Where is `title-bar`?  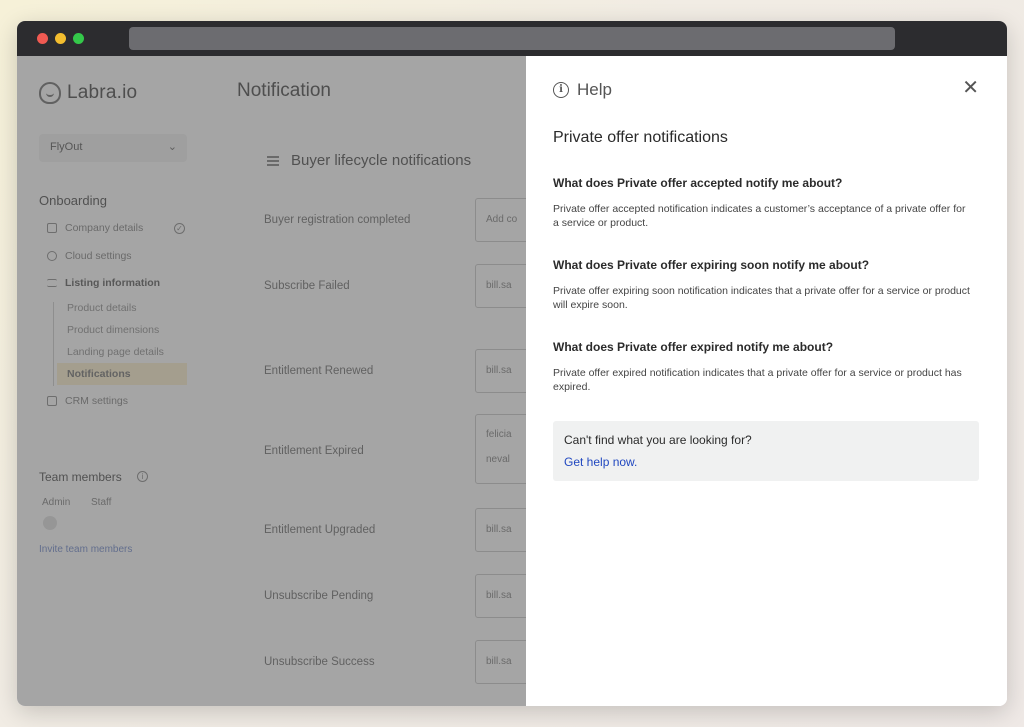
title-bar is located at coordinates (512, 38).